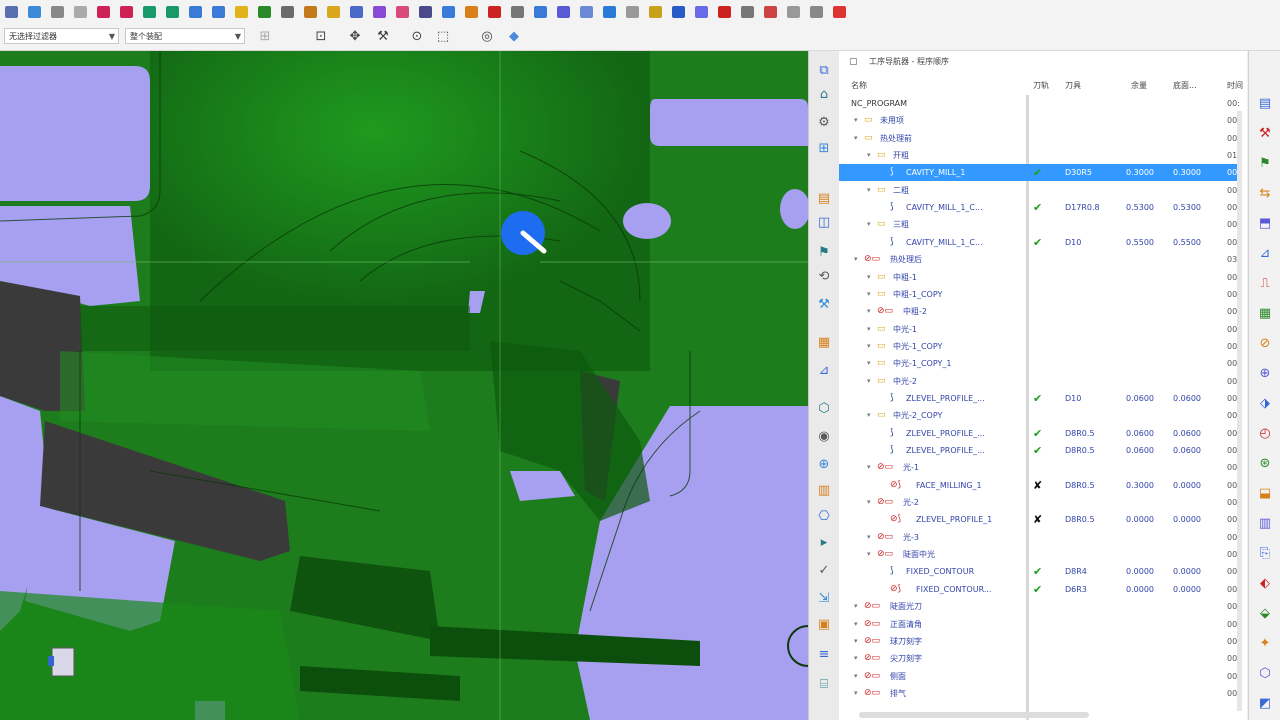 The image size is (1280, 720). Describe the element at coordinates (1265, 464) in the screenshot. I see `tb13-icon: ⊛` at that location.